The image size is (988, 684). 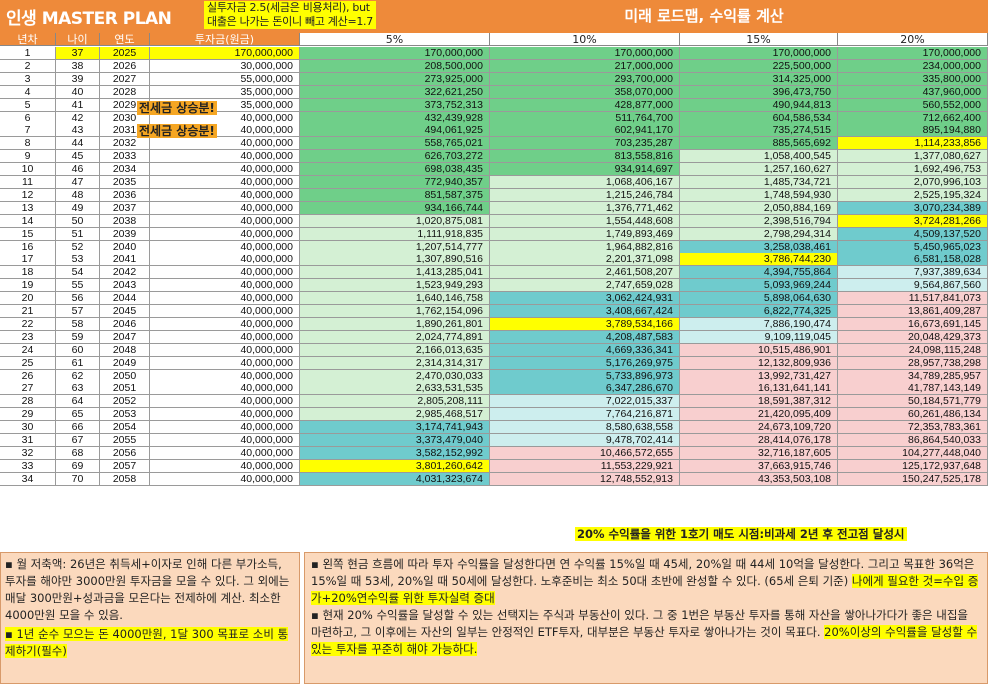 What do you see at coordinates (913, 299) in the screenshot?
I see `return-20pct-cell: 11,517,841,073` at bounding box center [913, 299].